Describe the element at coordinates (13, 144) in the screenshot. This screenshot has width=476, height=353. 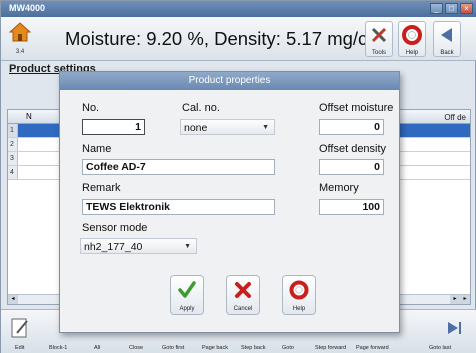
I see `row-number: 2` at that location.